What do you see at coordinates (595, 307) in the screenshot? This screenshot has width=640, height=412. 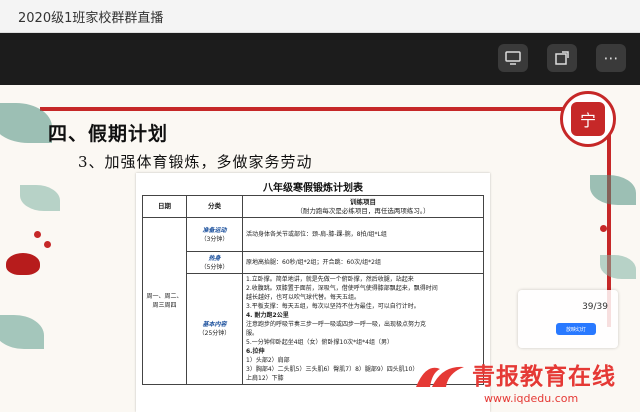 I see `page-counter: 39/39` at bounding box center [595, 307].